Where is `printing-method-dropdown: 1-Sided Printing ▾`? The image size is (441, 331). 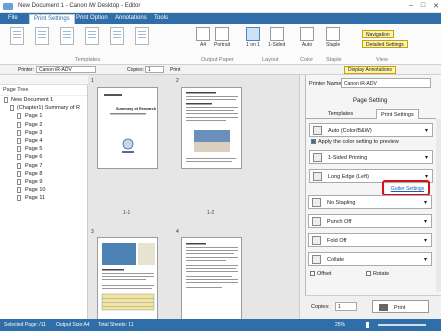 printing-method-dropdown: 1-Sided Printing ▾ is located at coordinates (371, 157).